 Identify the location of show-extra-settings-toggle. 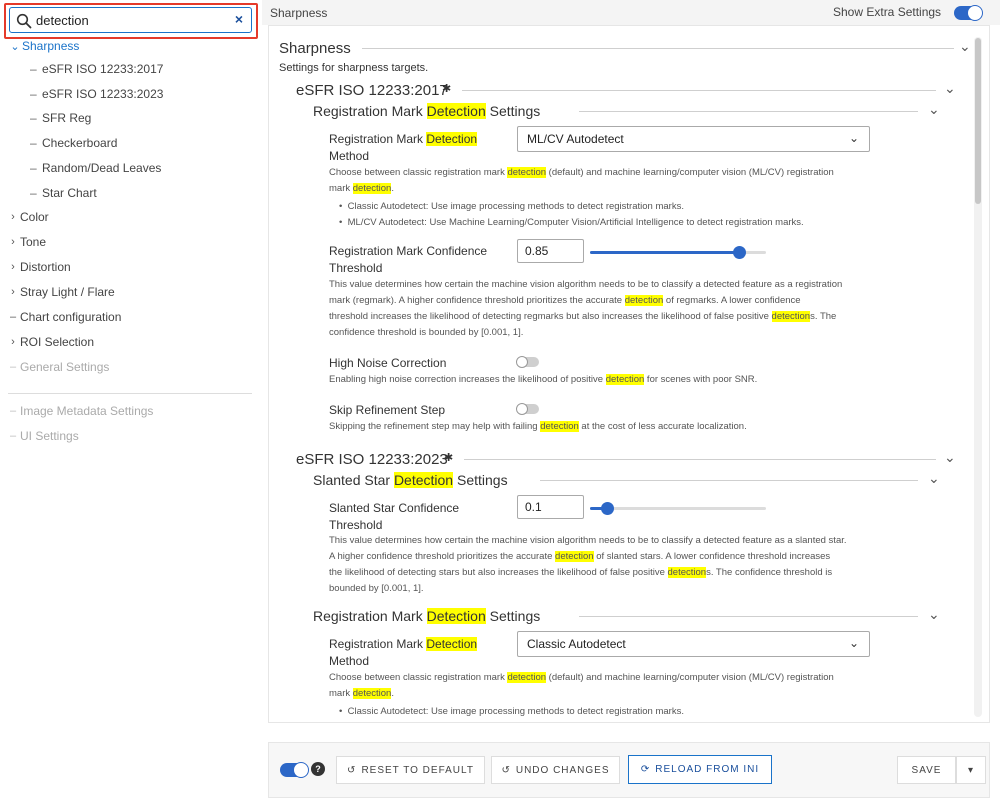
(968, 13).